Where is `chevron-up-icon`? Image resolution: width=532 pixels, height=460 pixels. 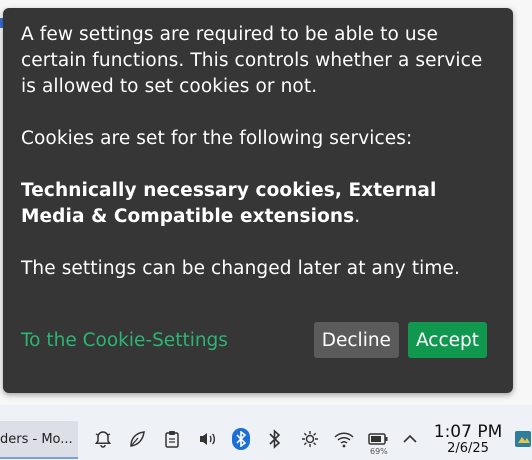
chevron-up-icon is located at coordinates (410, 439).